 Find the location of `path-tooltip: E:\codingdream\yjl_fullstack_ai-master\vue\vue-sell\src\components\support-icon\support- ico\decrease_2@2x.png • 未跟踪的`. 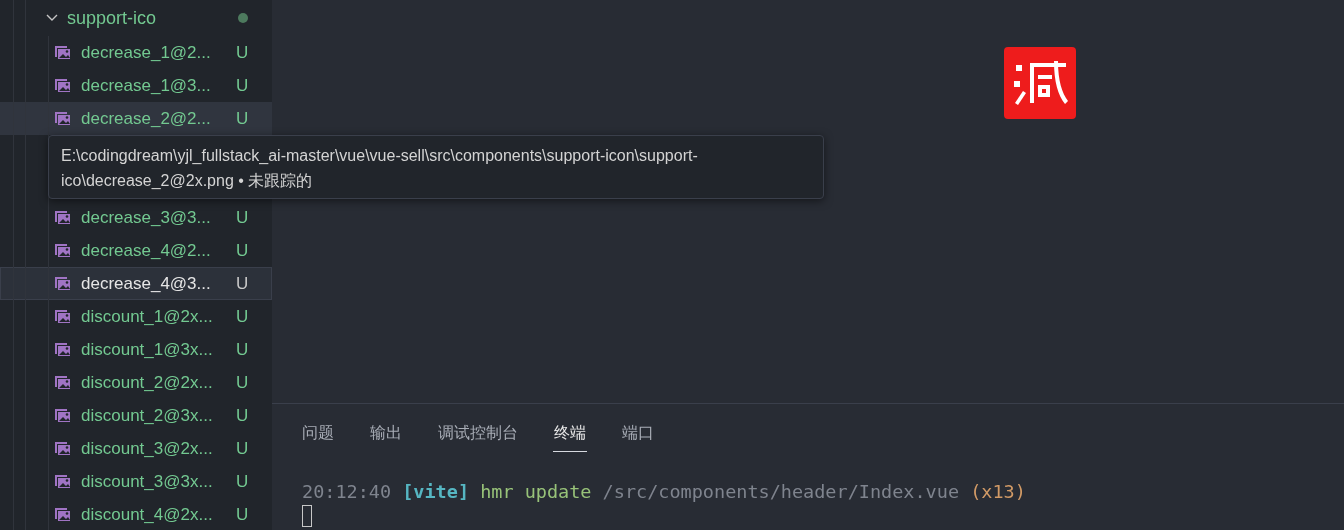

path-tooltip: E:\codingdream\yjl_fullstack_ai-master\vue\vue-sell\src\components\support-icon\support- ico\decrease_2@2x.png • 未跟踪的 is located at coordinates (436, 167).